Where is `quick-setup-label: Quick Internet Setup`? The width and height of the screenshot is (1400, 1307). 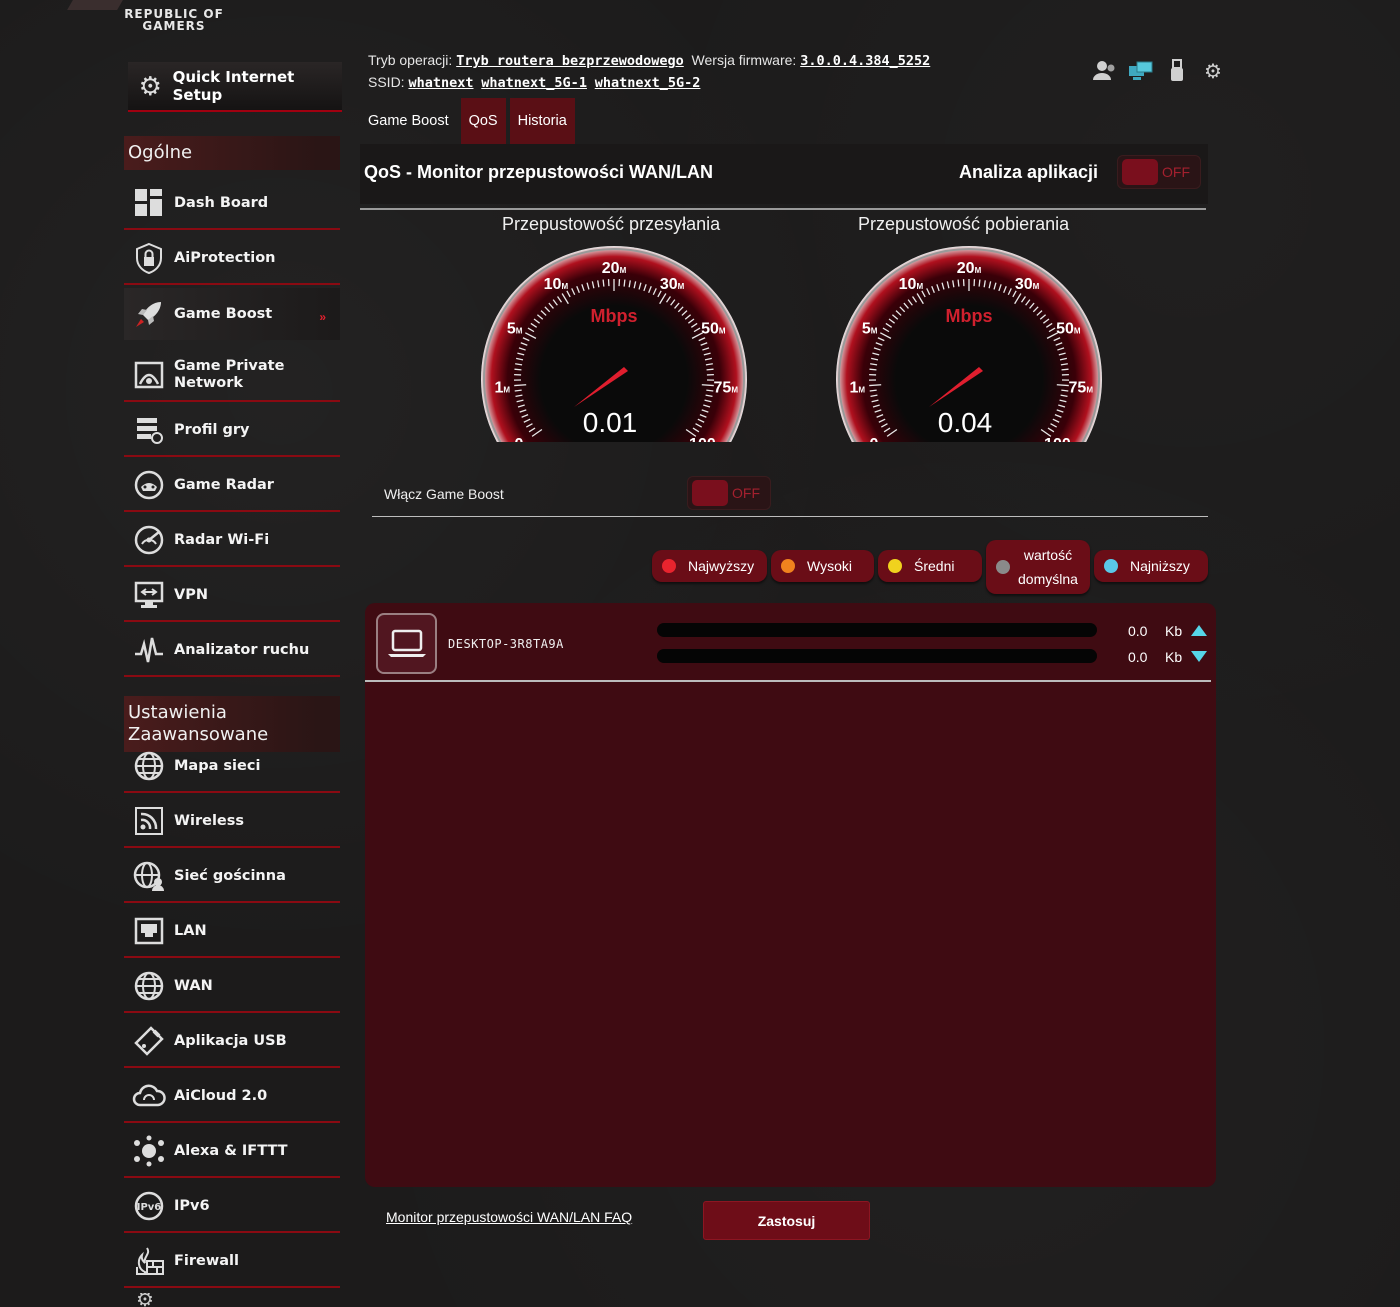 quick-setup-label: Quick Internet Setup is located at coordinates (233, 86).